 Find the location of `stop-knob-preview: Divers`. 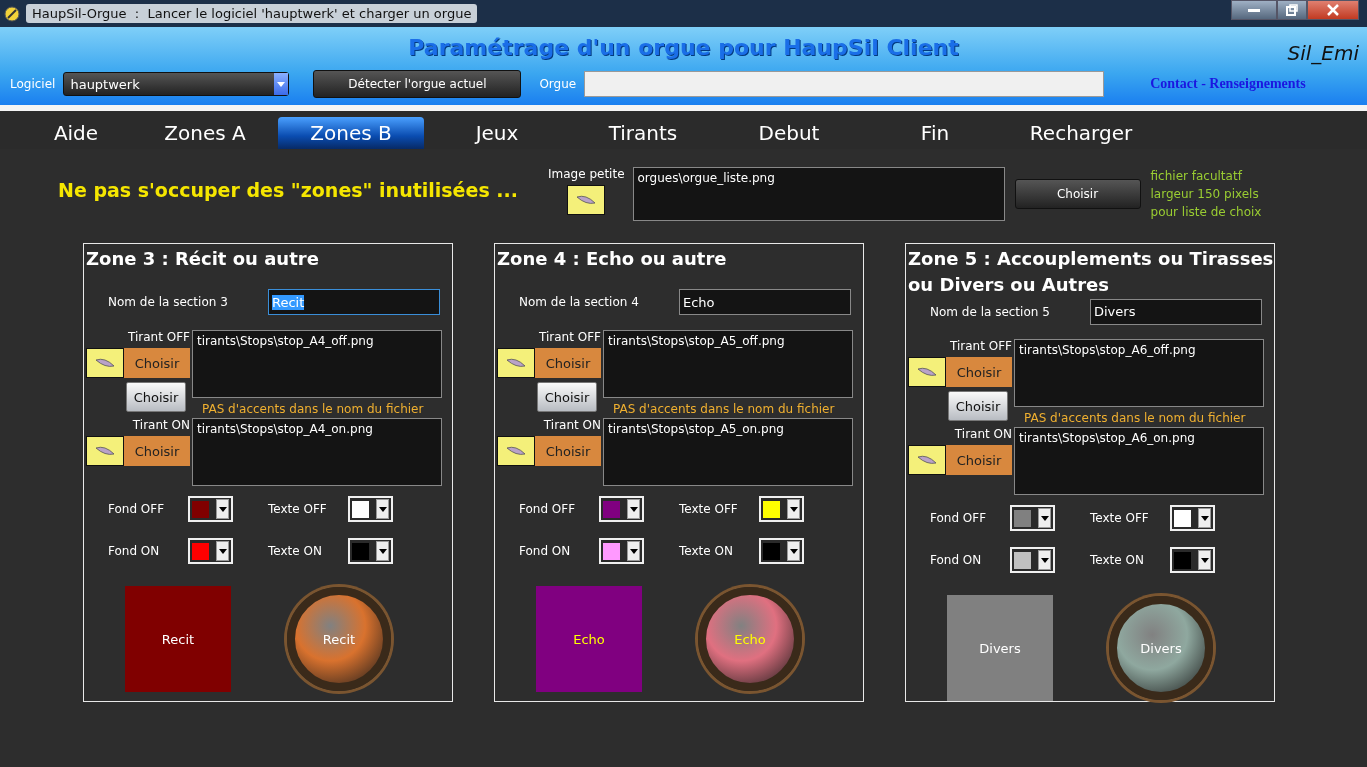

stop-knob-preview: Divers is located at coordinates (1161, 648).